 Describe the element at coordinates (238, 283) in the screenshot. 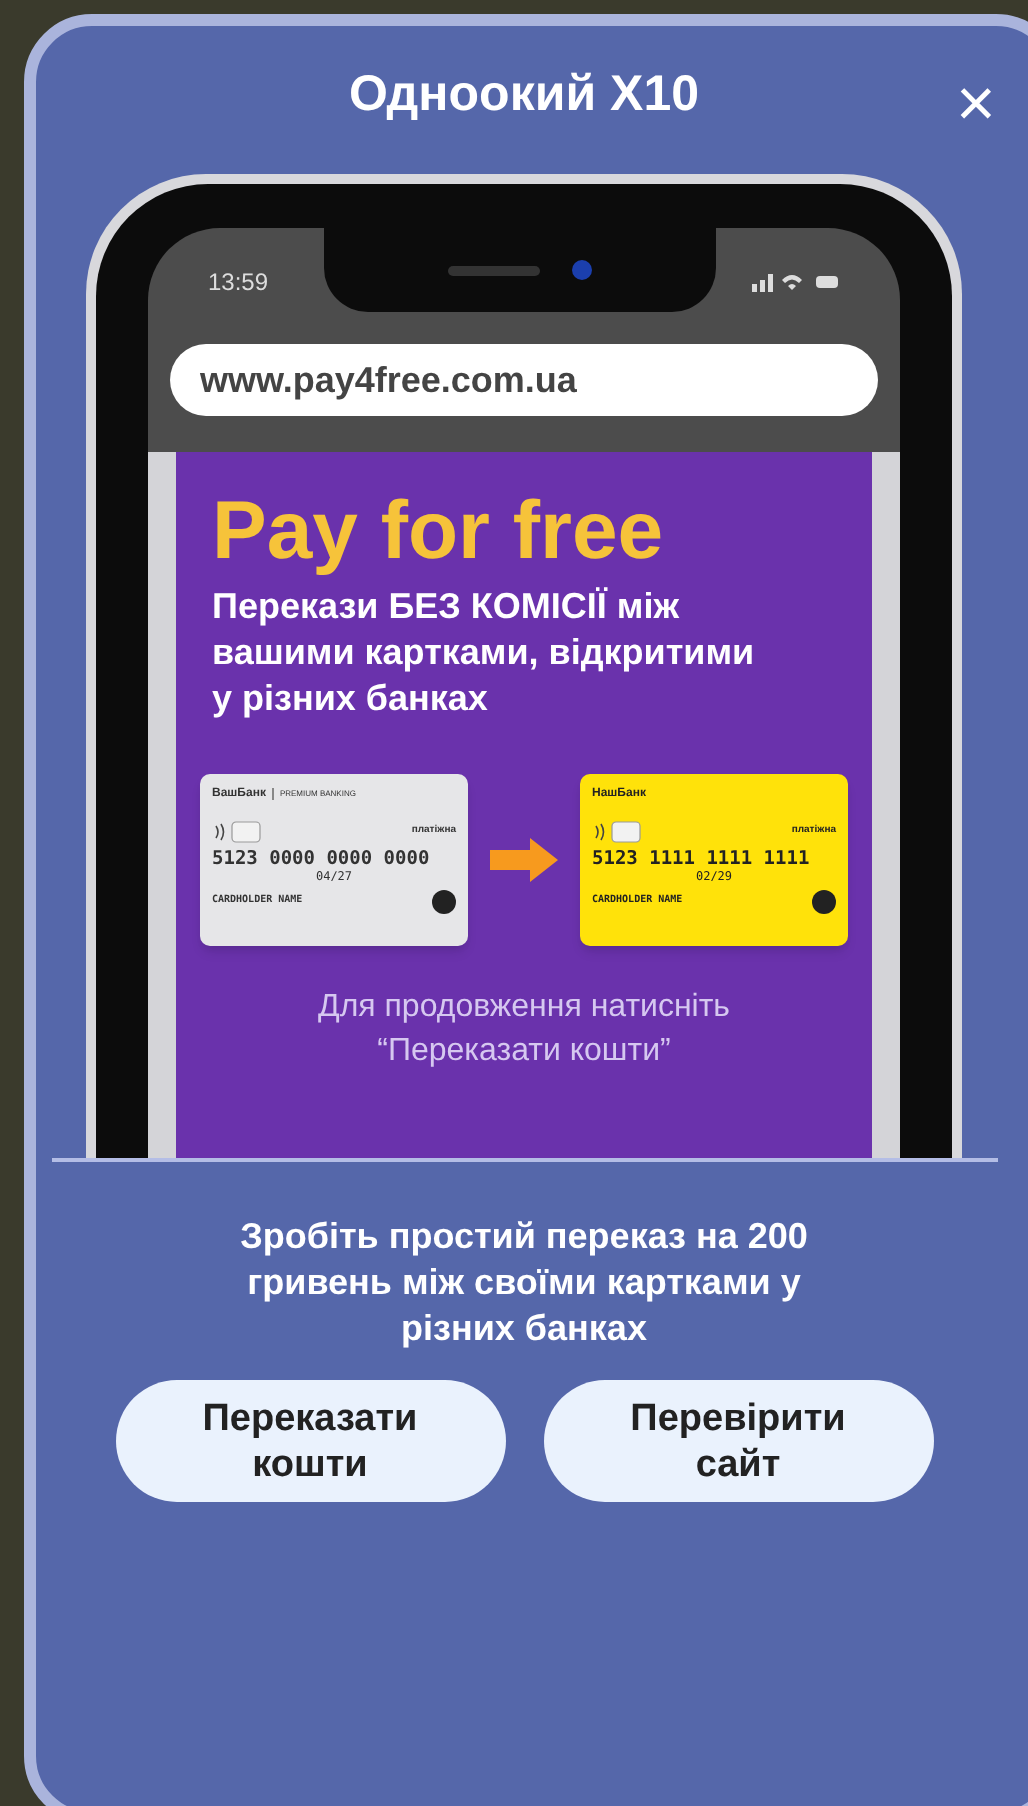

I see `status-time: 13:59` at that location.